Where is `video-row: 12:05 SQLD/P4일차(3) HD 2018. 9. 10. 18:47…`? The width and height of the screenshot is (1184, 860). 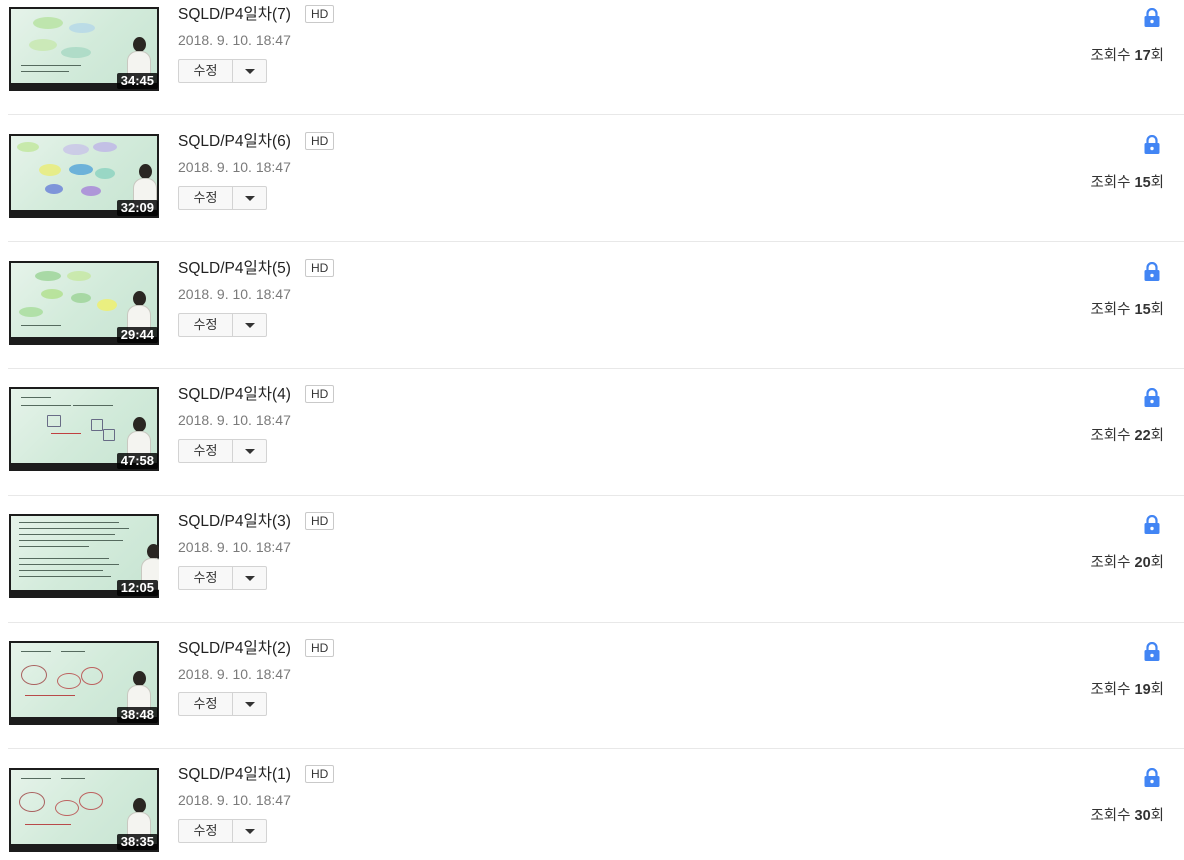 video-row: 12:05 SQLD/P4일차(3) HD 2018. 9. 10. 18:47… is located at coordinates (592, 559).